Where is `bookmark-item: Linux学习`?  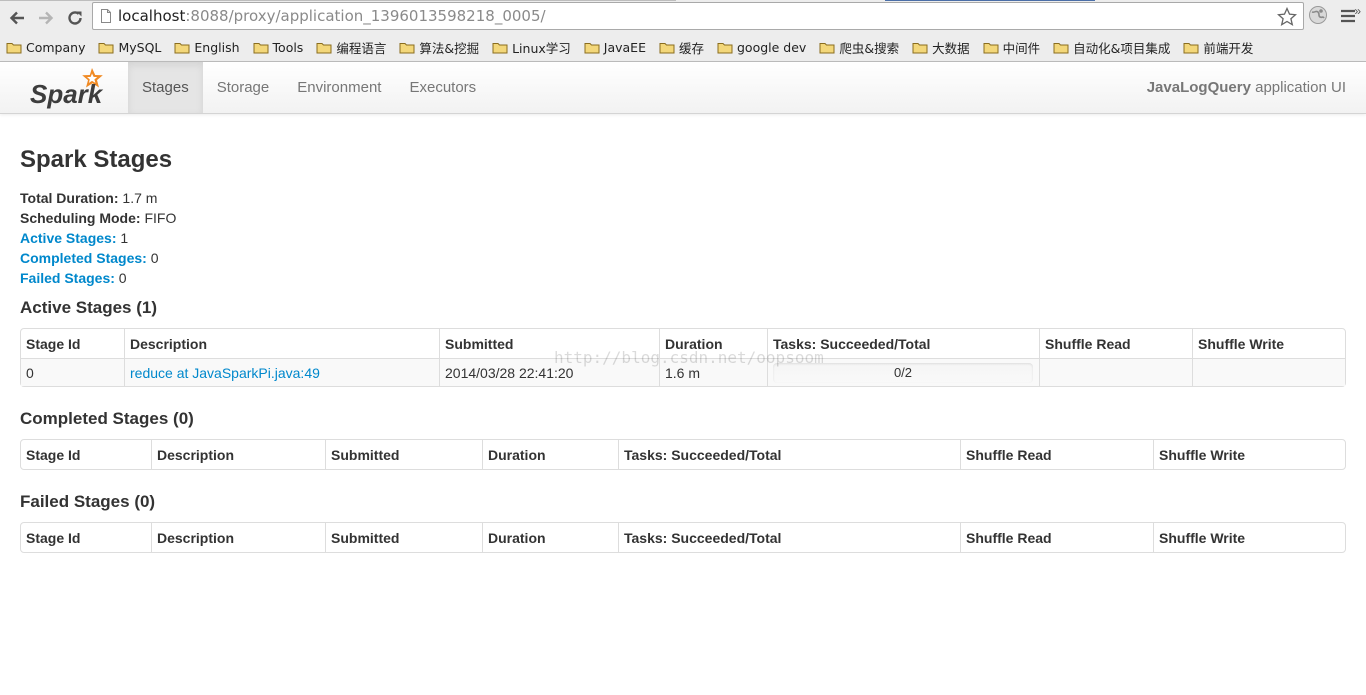 bookmark-item: Linux学习 is located at coordinates (531, 47).